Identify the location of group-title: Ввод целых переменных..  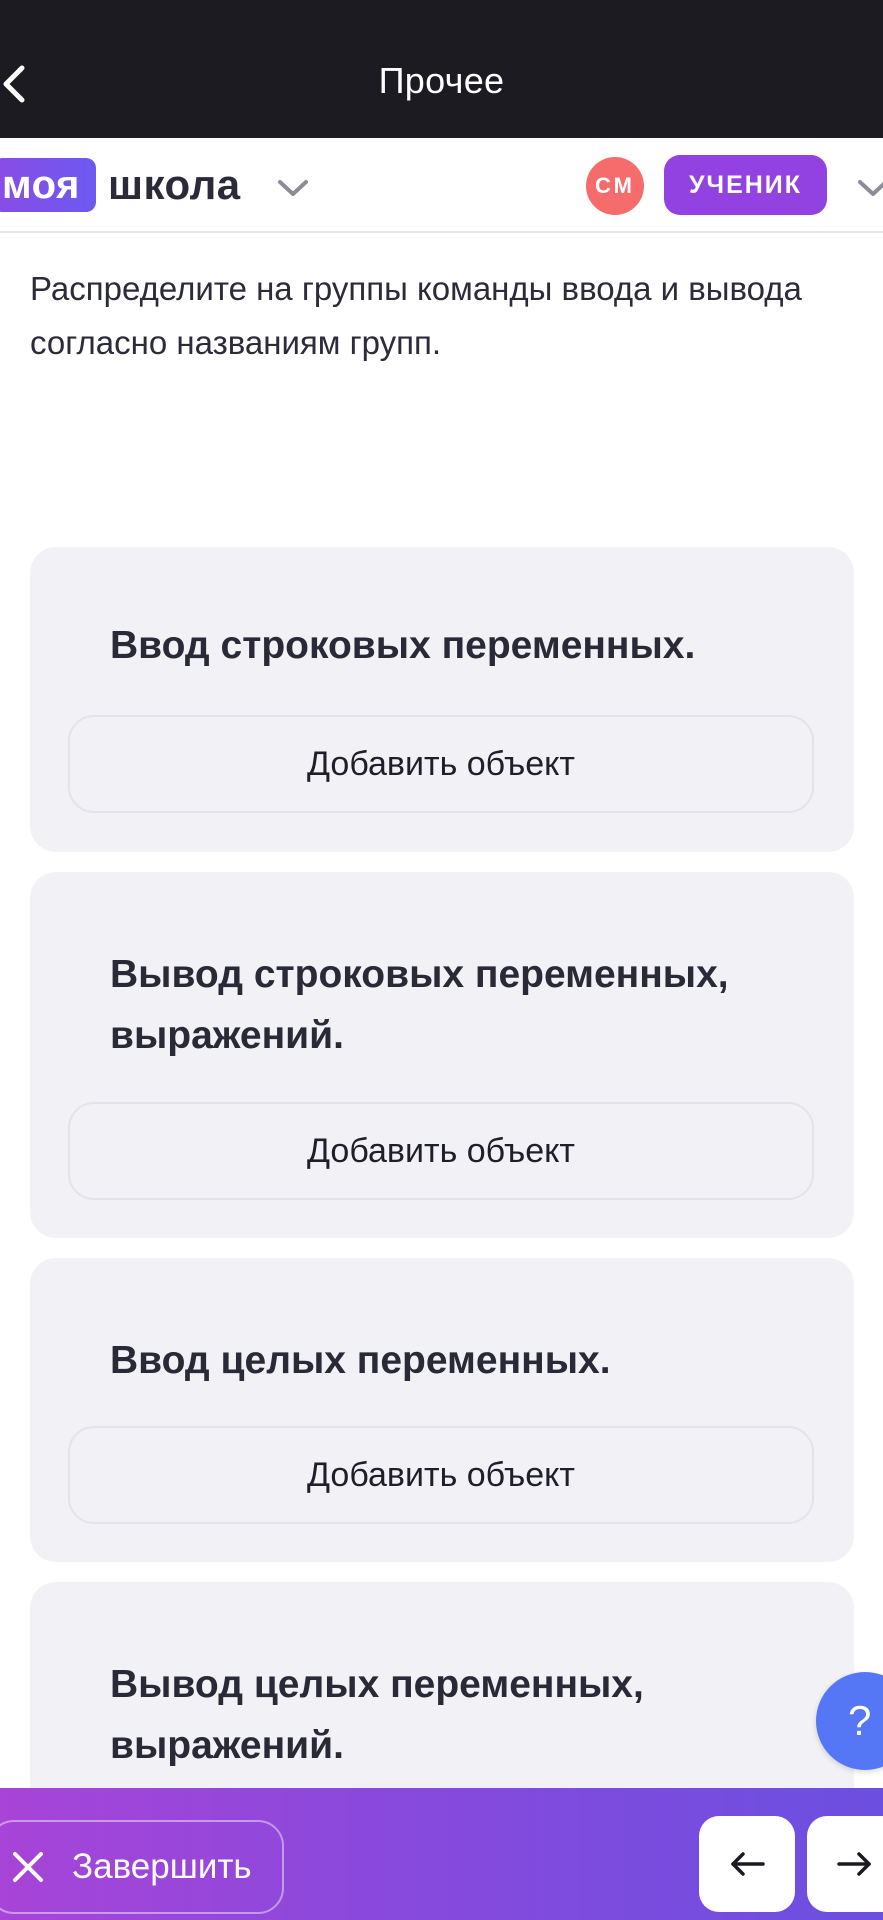
(360, 1360).